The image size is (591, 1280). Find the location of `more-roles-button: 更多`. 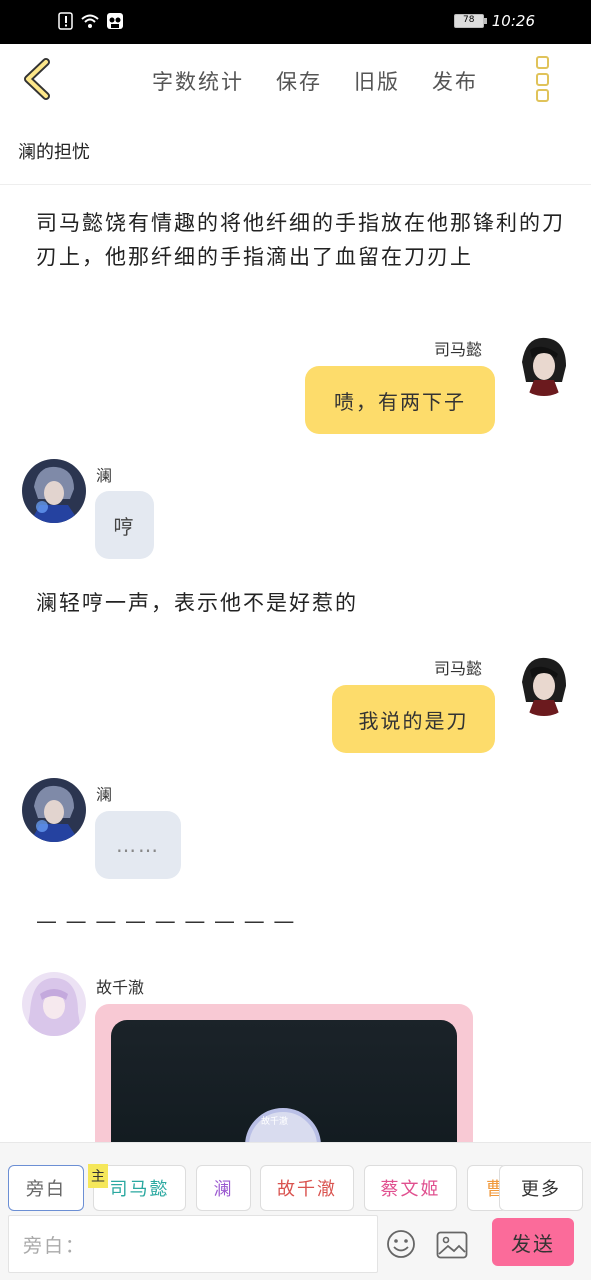

more-roles-button: 更多 is located at coordinates (541, 1188).